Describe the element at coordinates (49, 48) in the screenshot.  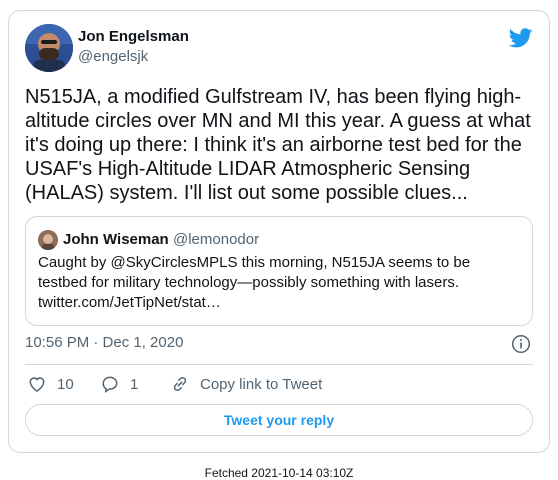
I see `author-avatar` at that location.